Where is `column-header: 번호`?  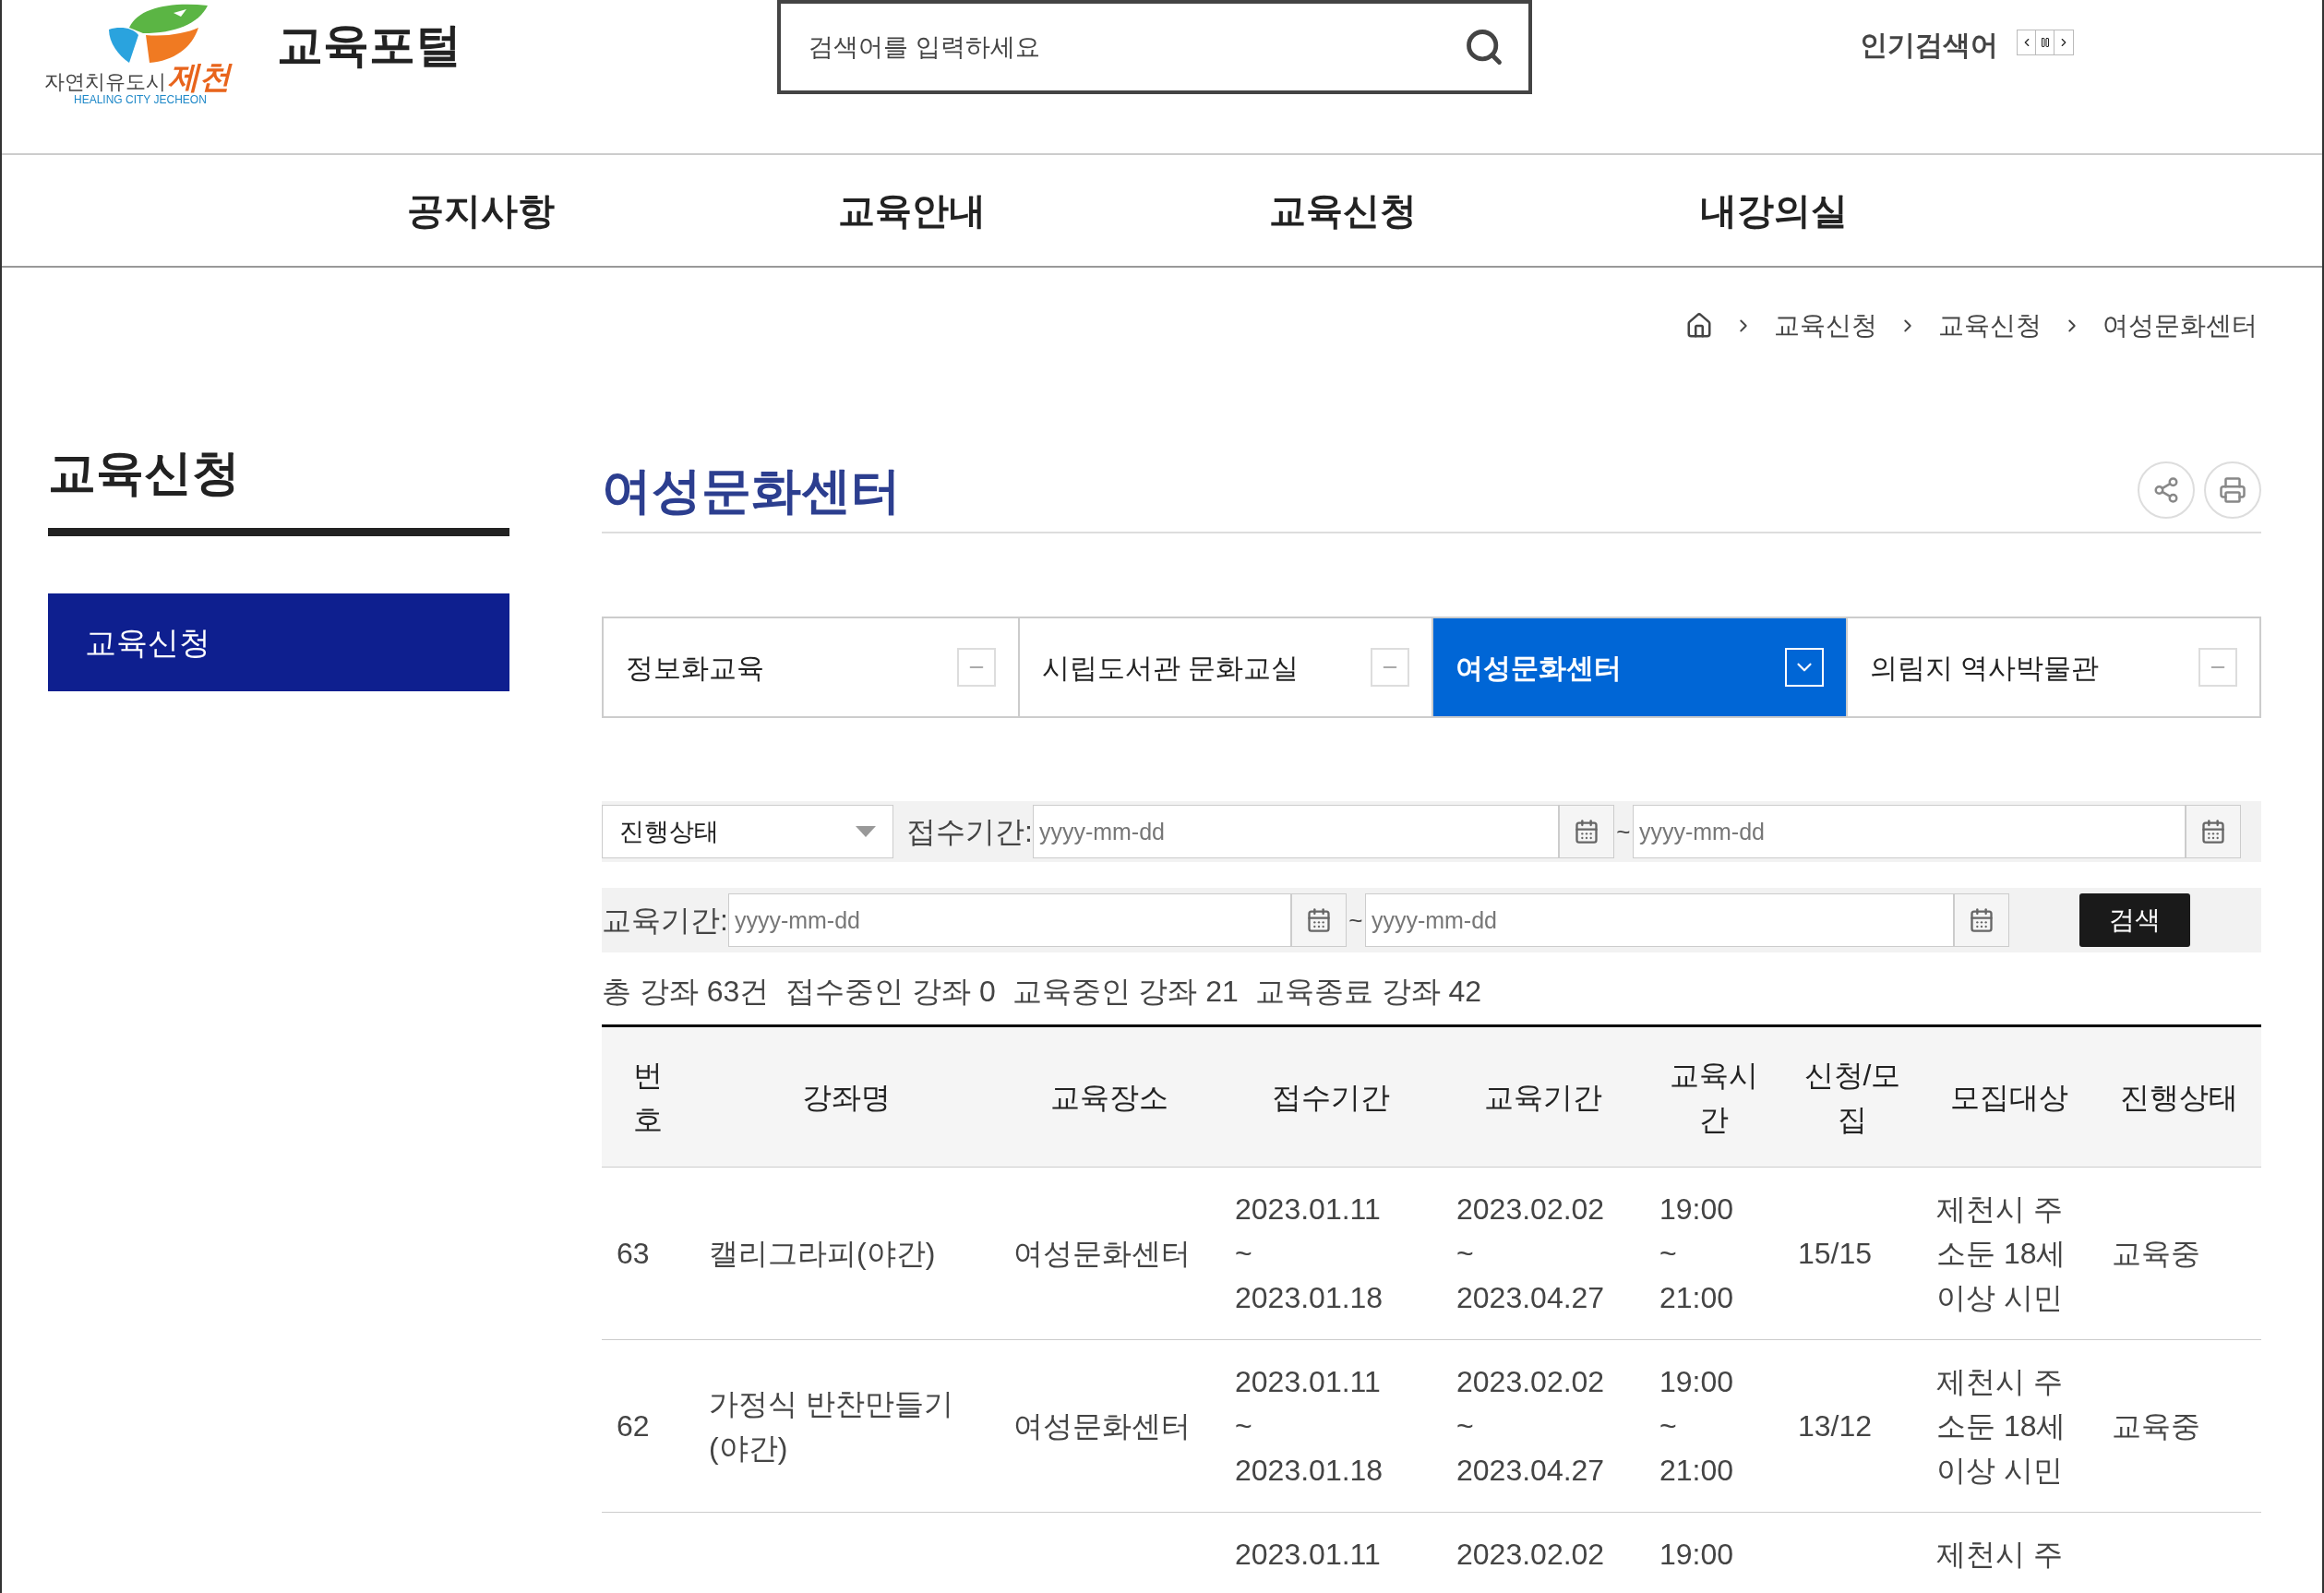 column-header: 번호 is located at coordinates (648, 1097).